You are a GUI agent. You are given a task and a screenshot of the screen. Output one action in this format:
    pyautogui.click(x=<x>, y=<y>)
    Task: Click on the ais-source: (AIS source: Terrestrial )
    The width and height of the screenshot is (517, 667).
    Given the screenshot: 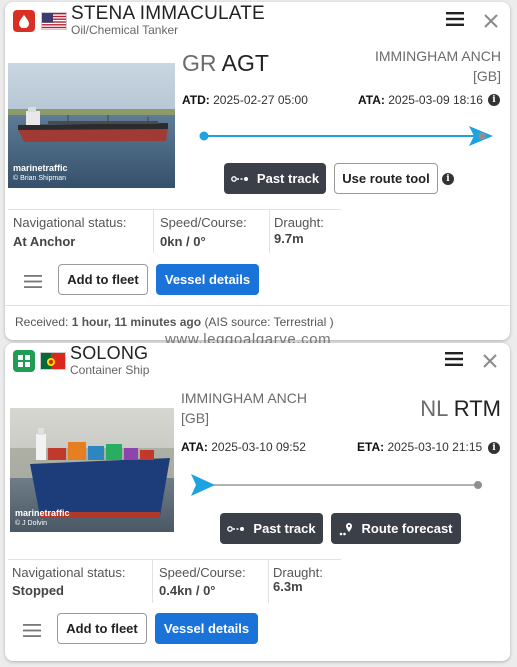 What is the action you would take?
    pyautogui.click(x=269, y=322)
    